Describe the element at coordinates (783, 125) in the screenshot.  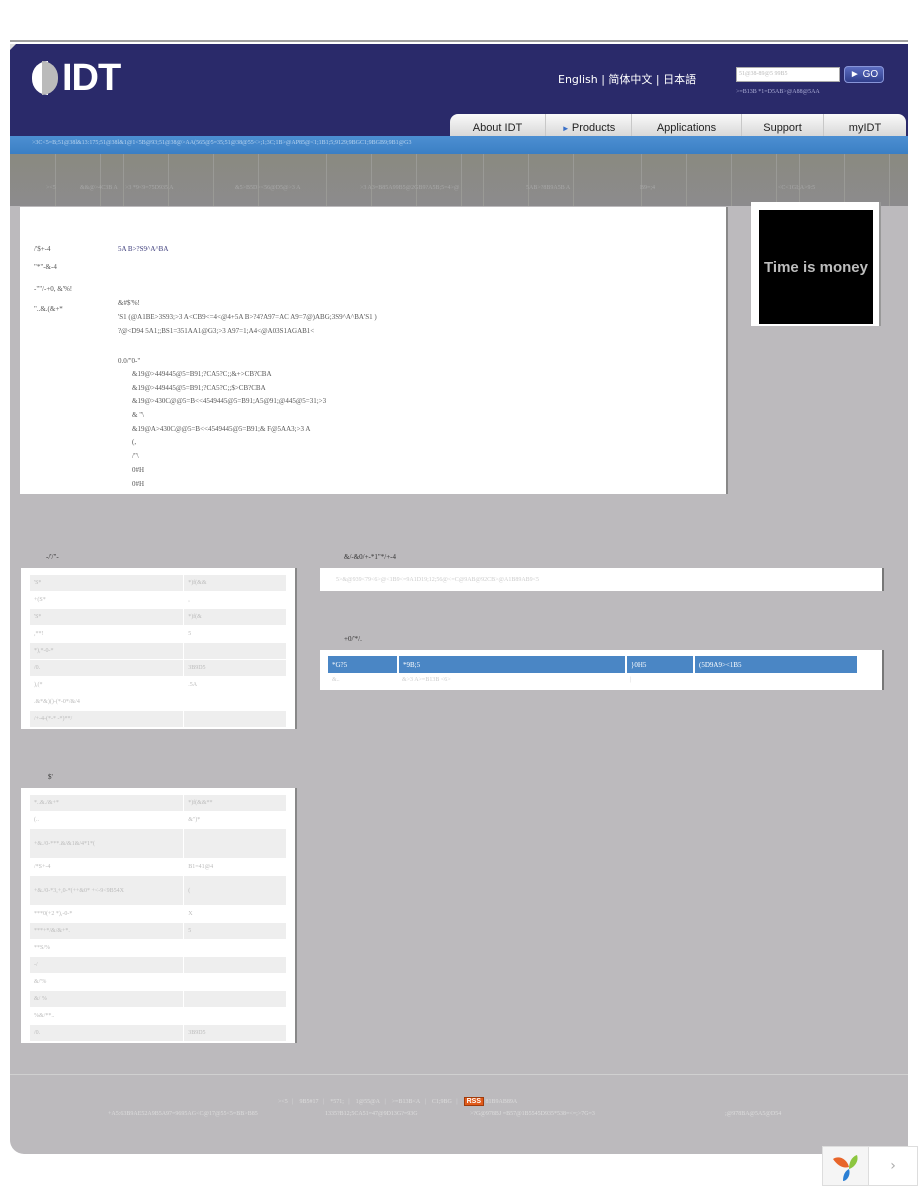
I see `nav-support: Support` at that location.